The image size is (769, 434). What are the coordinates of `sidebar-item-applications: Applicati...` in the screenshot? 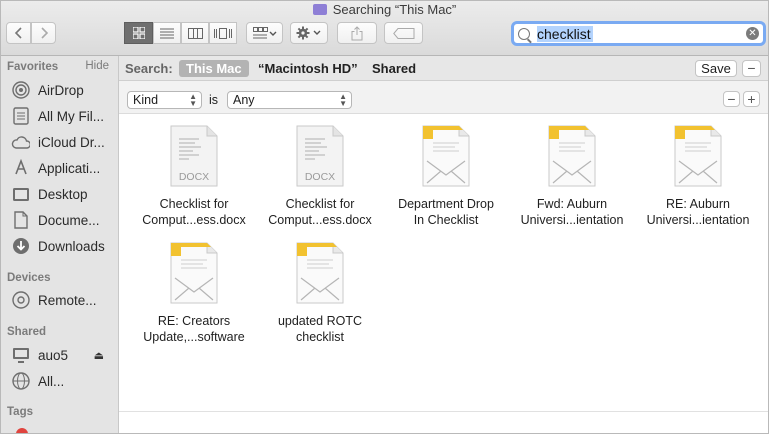 It's located at (63, 168).